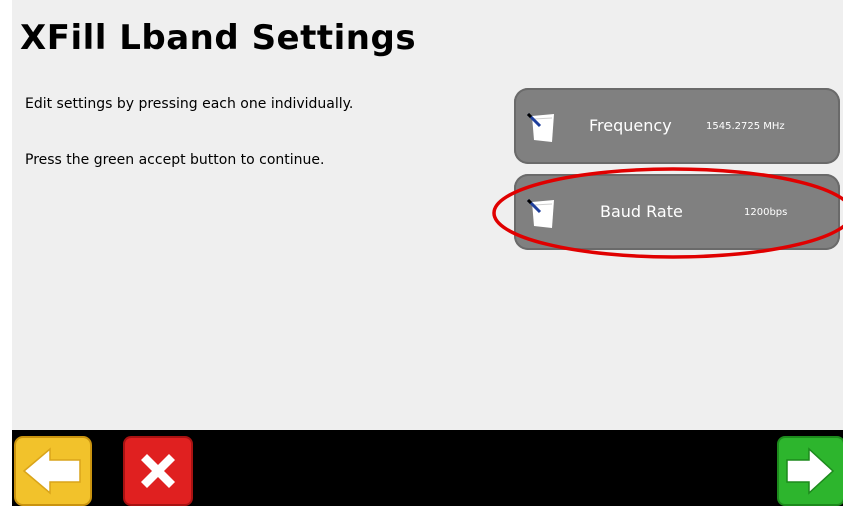 Image resolution: width=843 pixels, height=506 pixels. I want to click on page-title: XFill Lband Settings, so click(218, 38).